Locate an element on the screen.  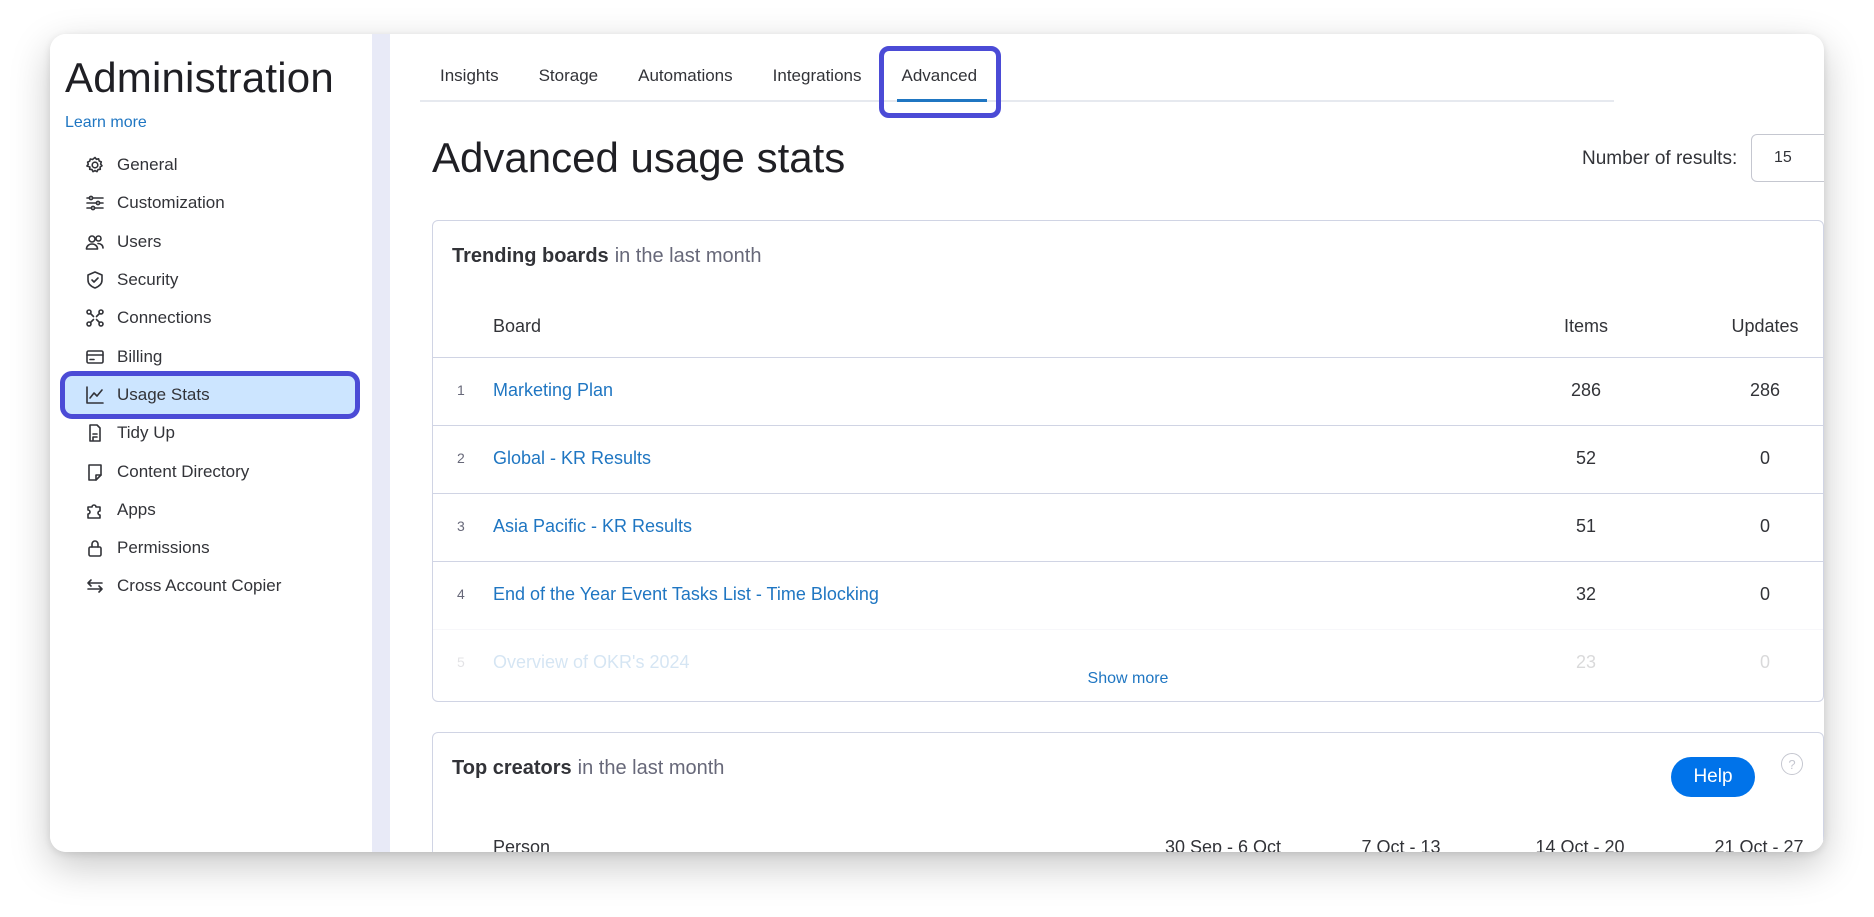
board-link: Marketing Plan is located at coordinates (553, 390).